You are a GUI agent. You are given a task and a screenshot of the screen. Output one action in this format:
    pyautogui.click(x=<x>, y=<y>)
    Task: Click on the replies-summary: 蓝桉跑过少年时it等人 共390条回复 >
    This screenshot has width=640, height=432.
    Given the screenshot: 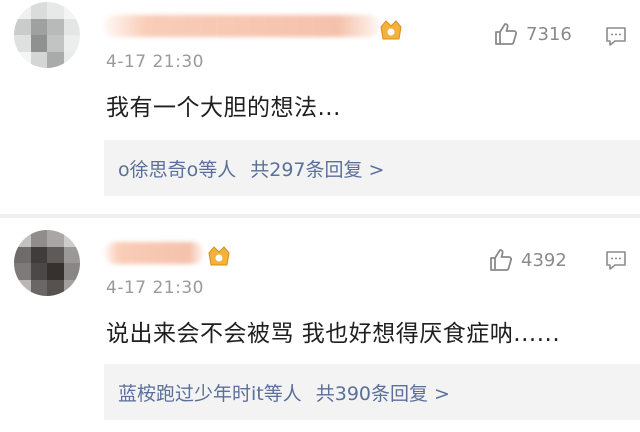 What is the action you would take?
    pyautogui.click(x=372, y=392)
    